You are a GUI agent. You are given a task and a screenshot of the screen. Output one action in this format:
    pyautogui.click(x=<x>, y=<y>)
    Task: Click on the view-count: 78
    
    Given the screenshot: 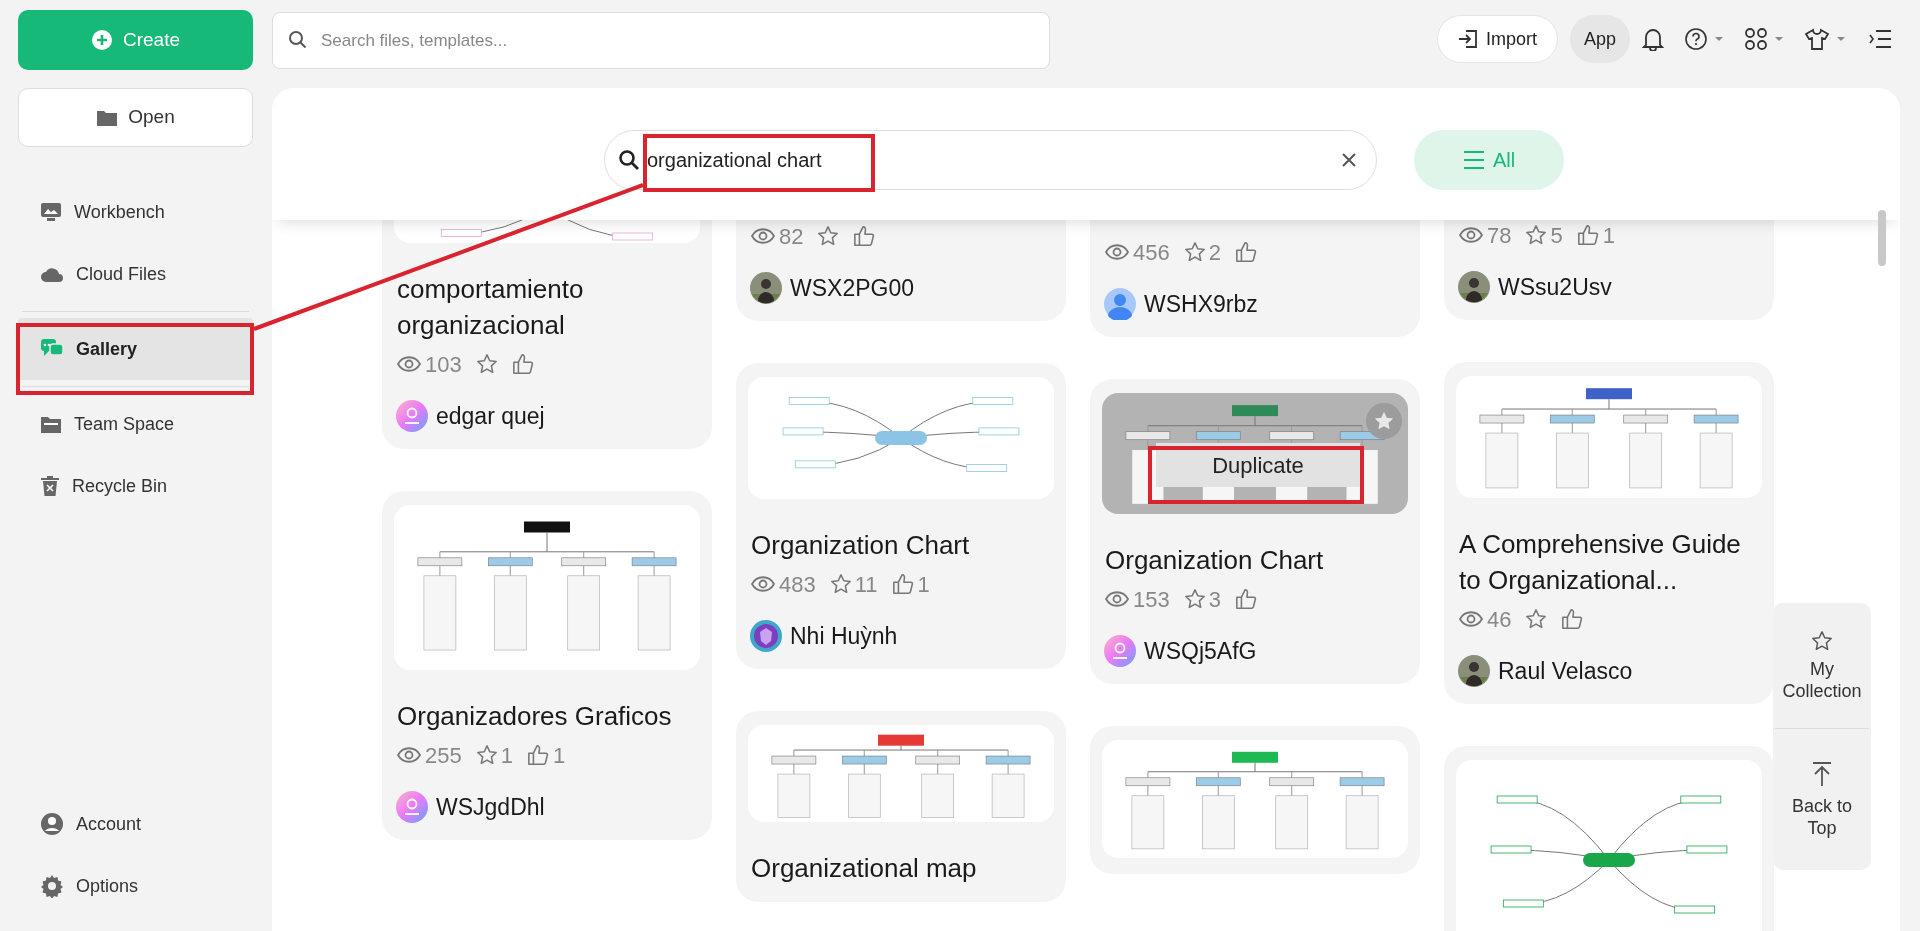 What is the action you would take?
    pyautogui.click(x=1499, y=235)
    